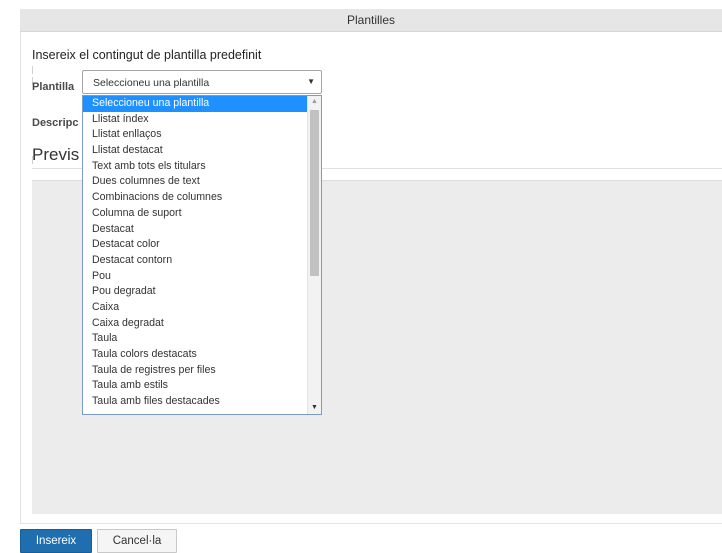  I want to click on template-option: Pou degradat, so click(196, 292).